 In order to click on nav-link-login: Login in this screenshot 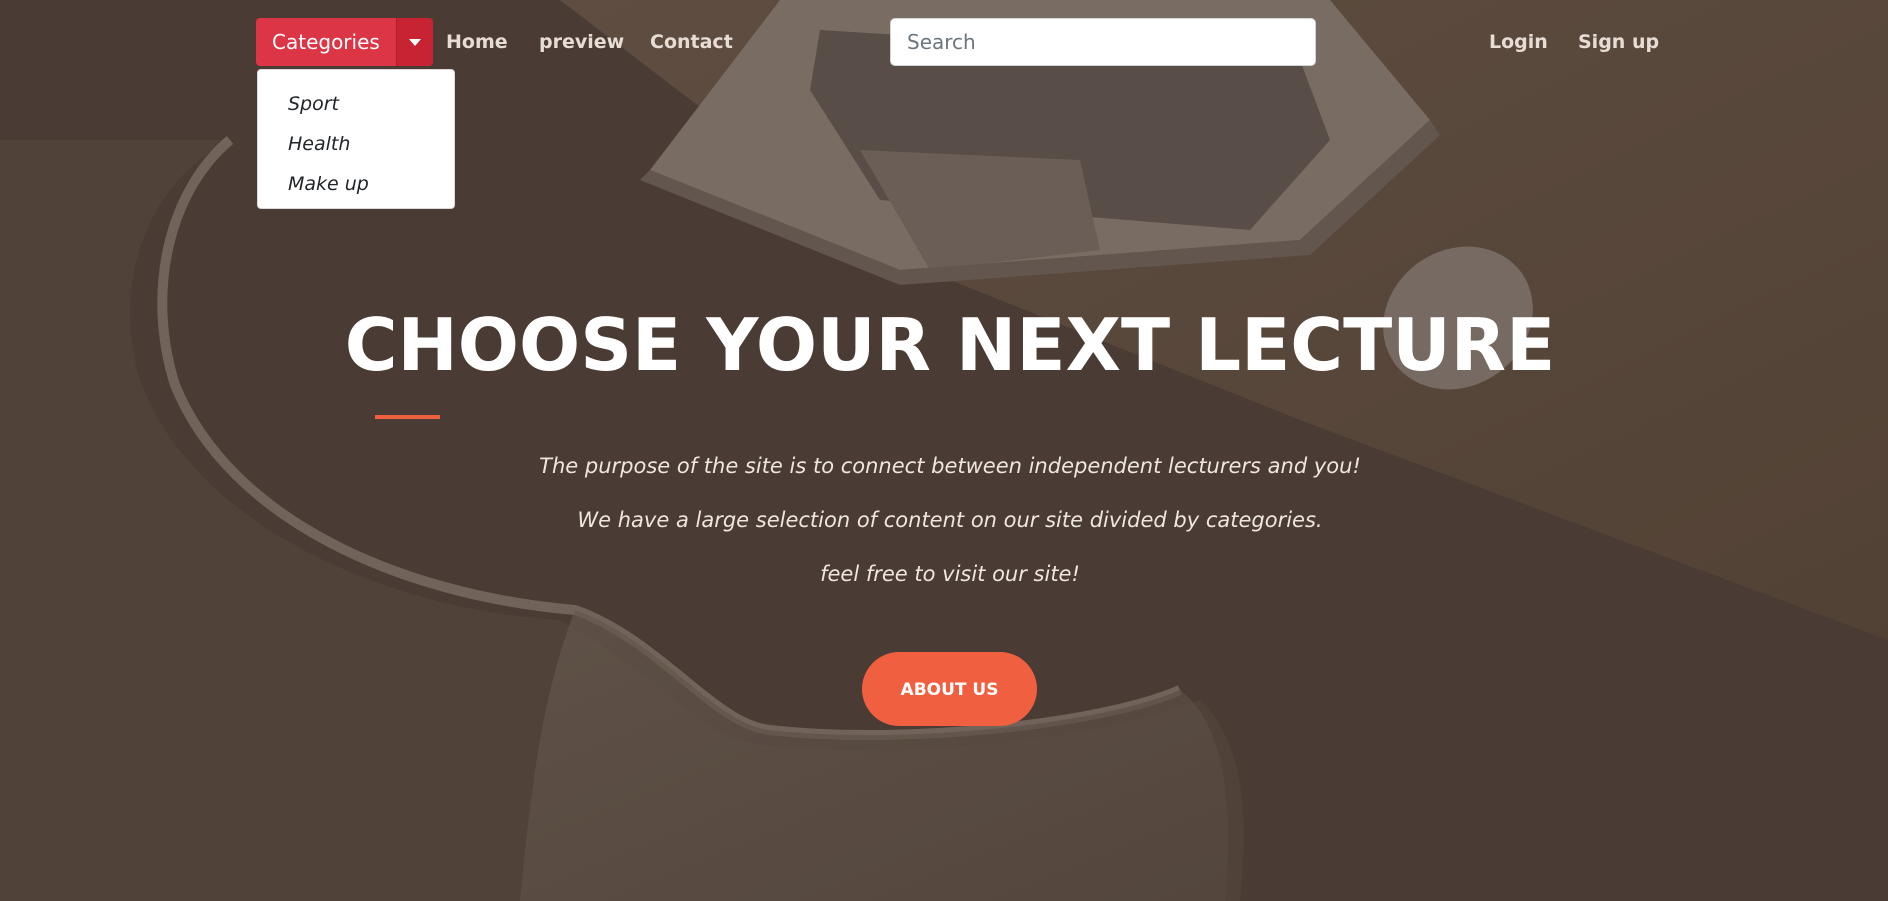, I will do `click(1518, 42)`.